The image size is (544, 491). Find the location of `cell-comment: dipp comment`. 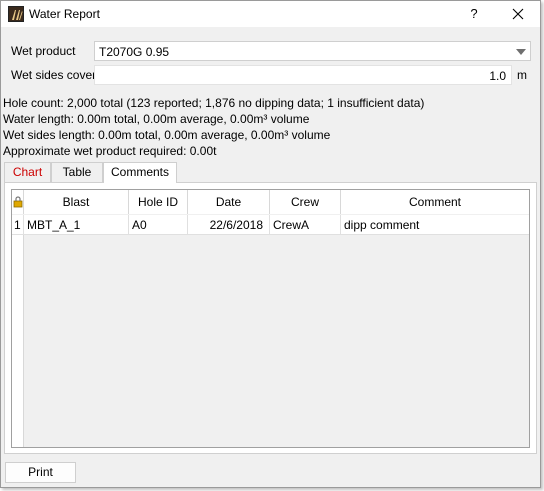

cell-comment: dipp comment is located at coordinates (435, 225).